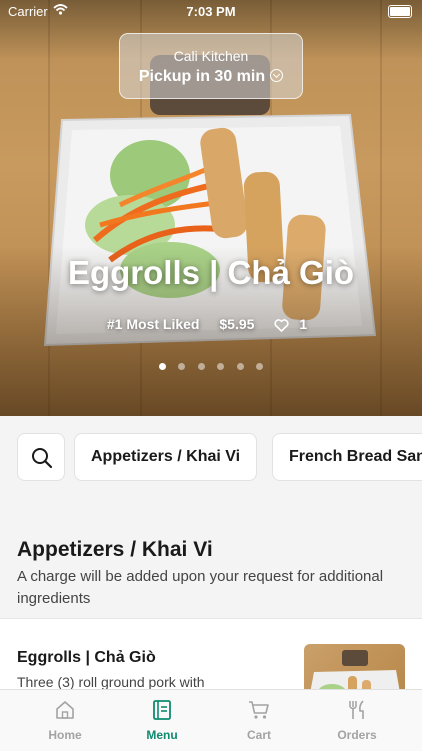 Image resolution: width=422 pixels, height=751 pixels. I want to click on menu-item-description: Three (3) roll ground pork with, so click(111, 682).